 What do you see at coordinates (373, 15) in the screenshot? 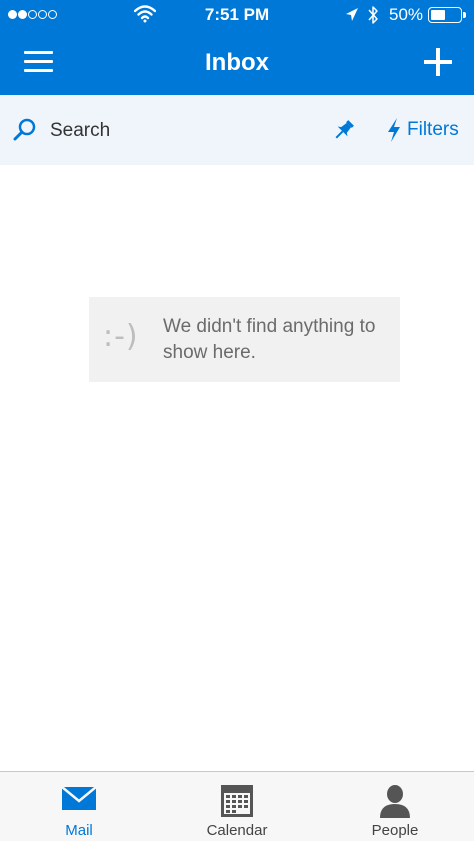
I see `bluetooth-icon` at bounding box center [373, 15].